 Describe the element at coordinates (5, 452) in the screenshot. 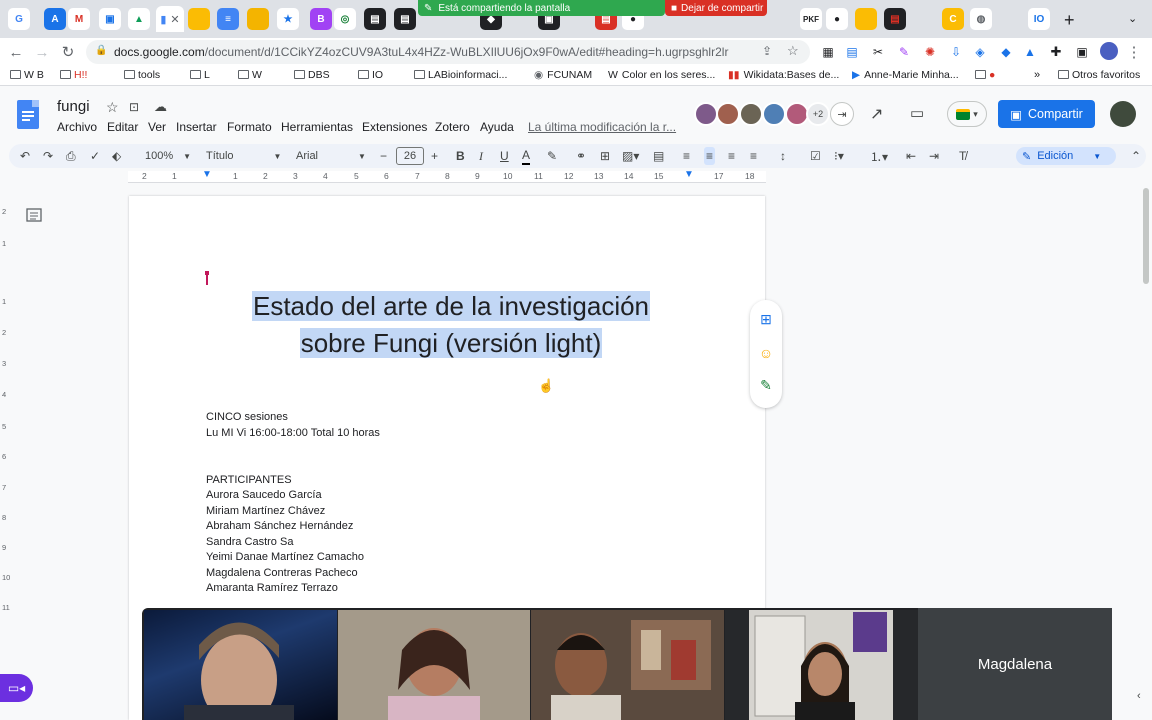

I see `vertical-ruler: 2 1 1 2 3 4 5 6 7 8 9 10 11` at that location.